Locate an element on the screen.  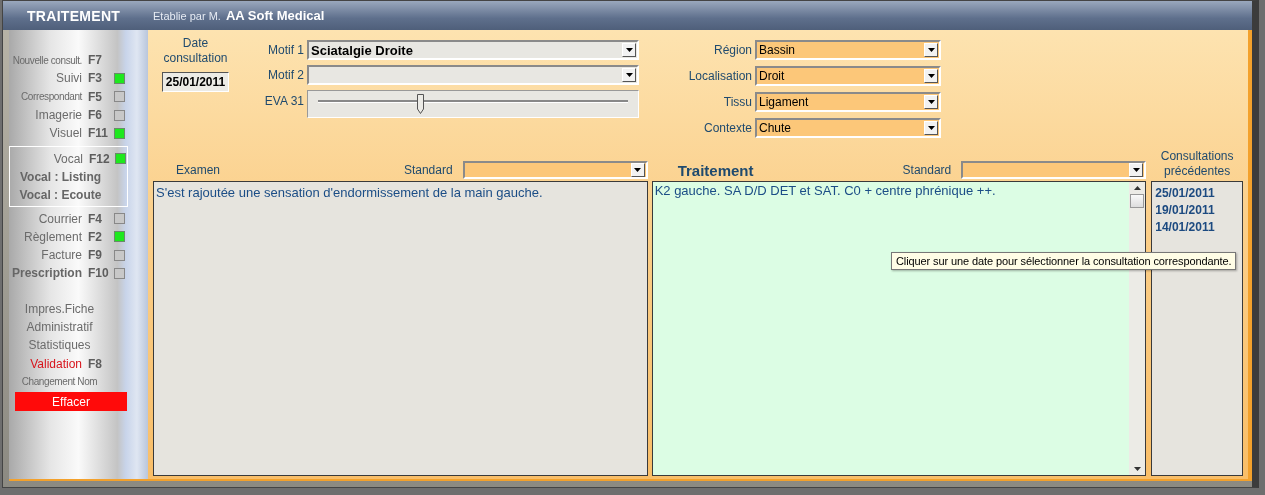
menu-item: Visuel is located at coordinates (48, 133).